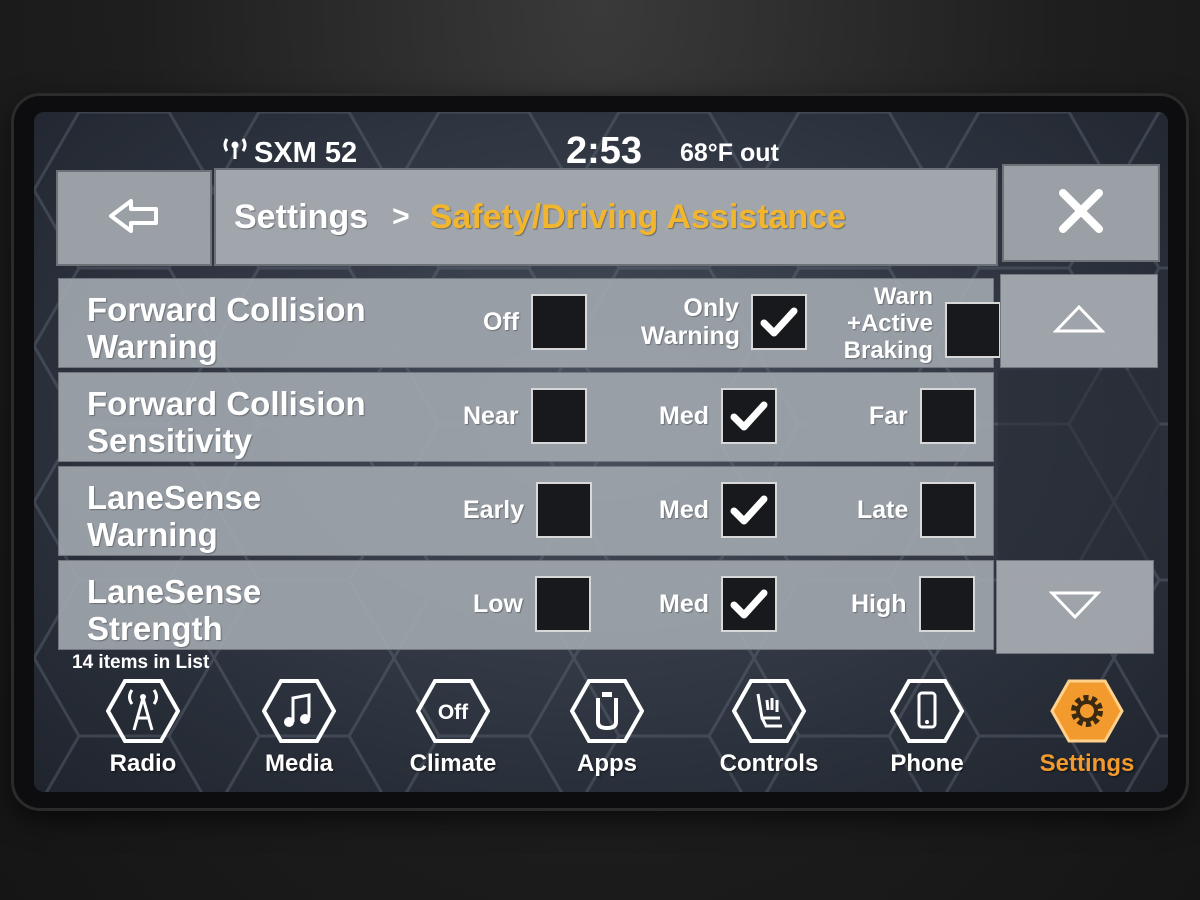  I want to click on nav-label: Radio, so click(143, 763).